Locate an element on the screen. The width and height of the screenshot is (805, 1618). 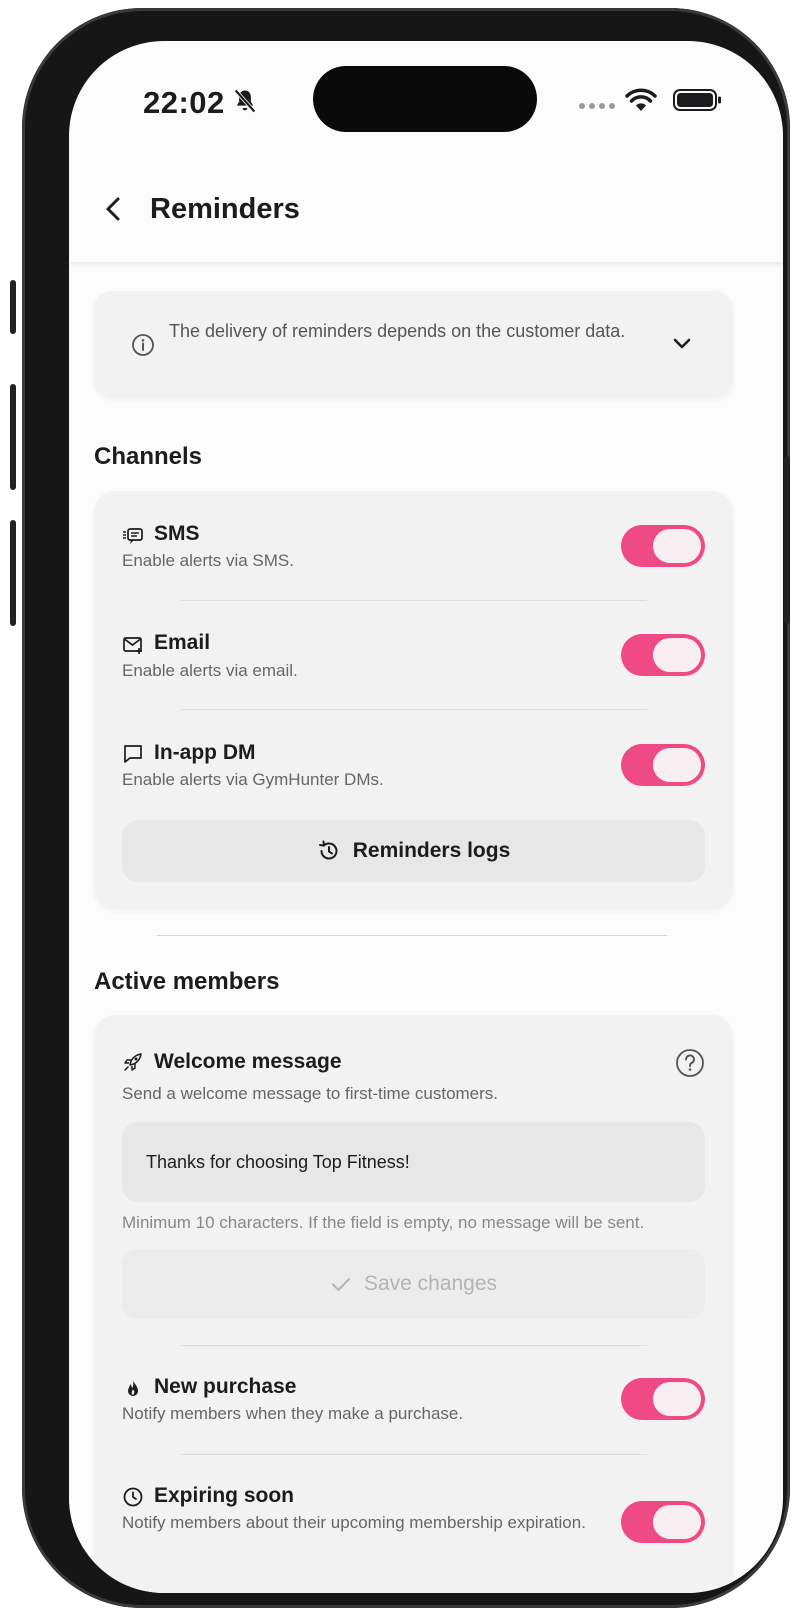
wifi-icon is located at coordinates (641, 99).